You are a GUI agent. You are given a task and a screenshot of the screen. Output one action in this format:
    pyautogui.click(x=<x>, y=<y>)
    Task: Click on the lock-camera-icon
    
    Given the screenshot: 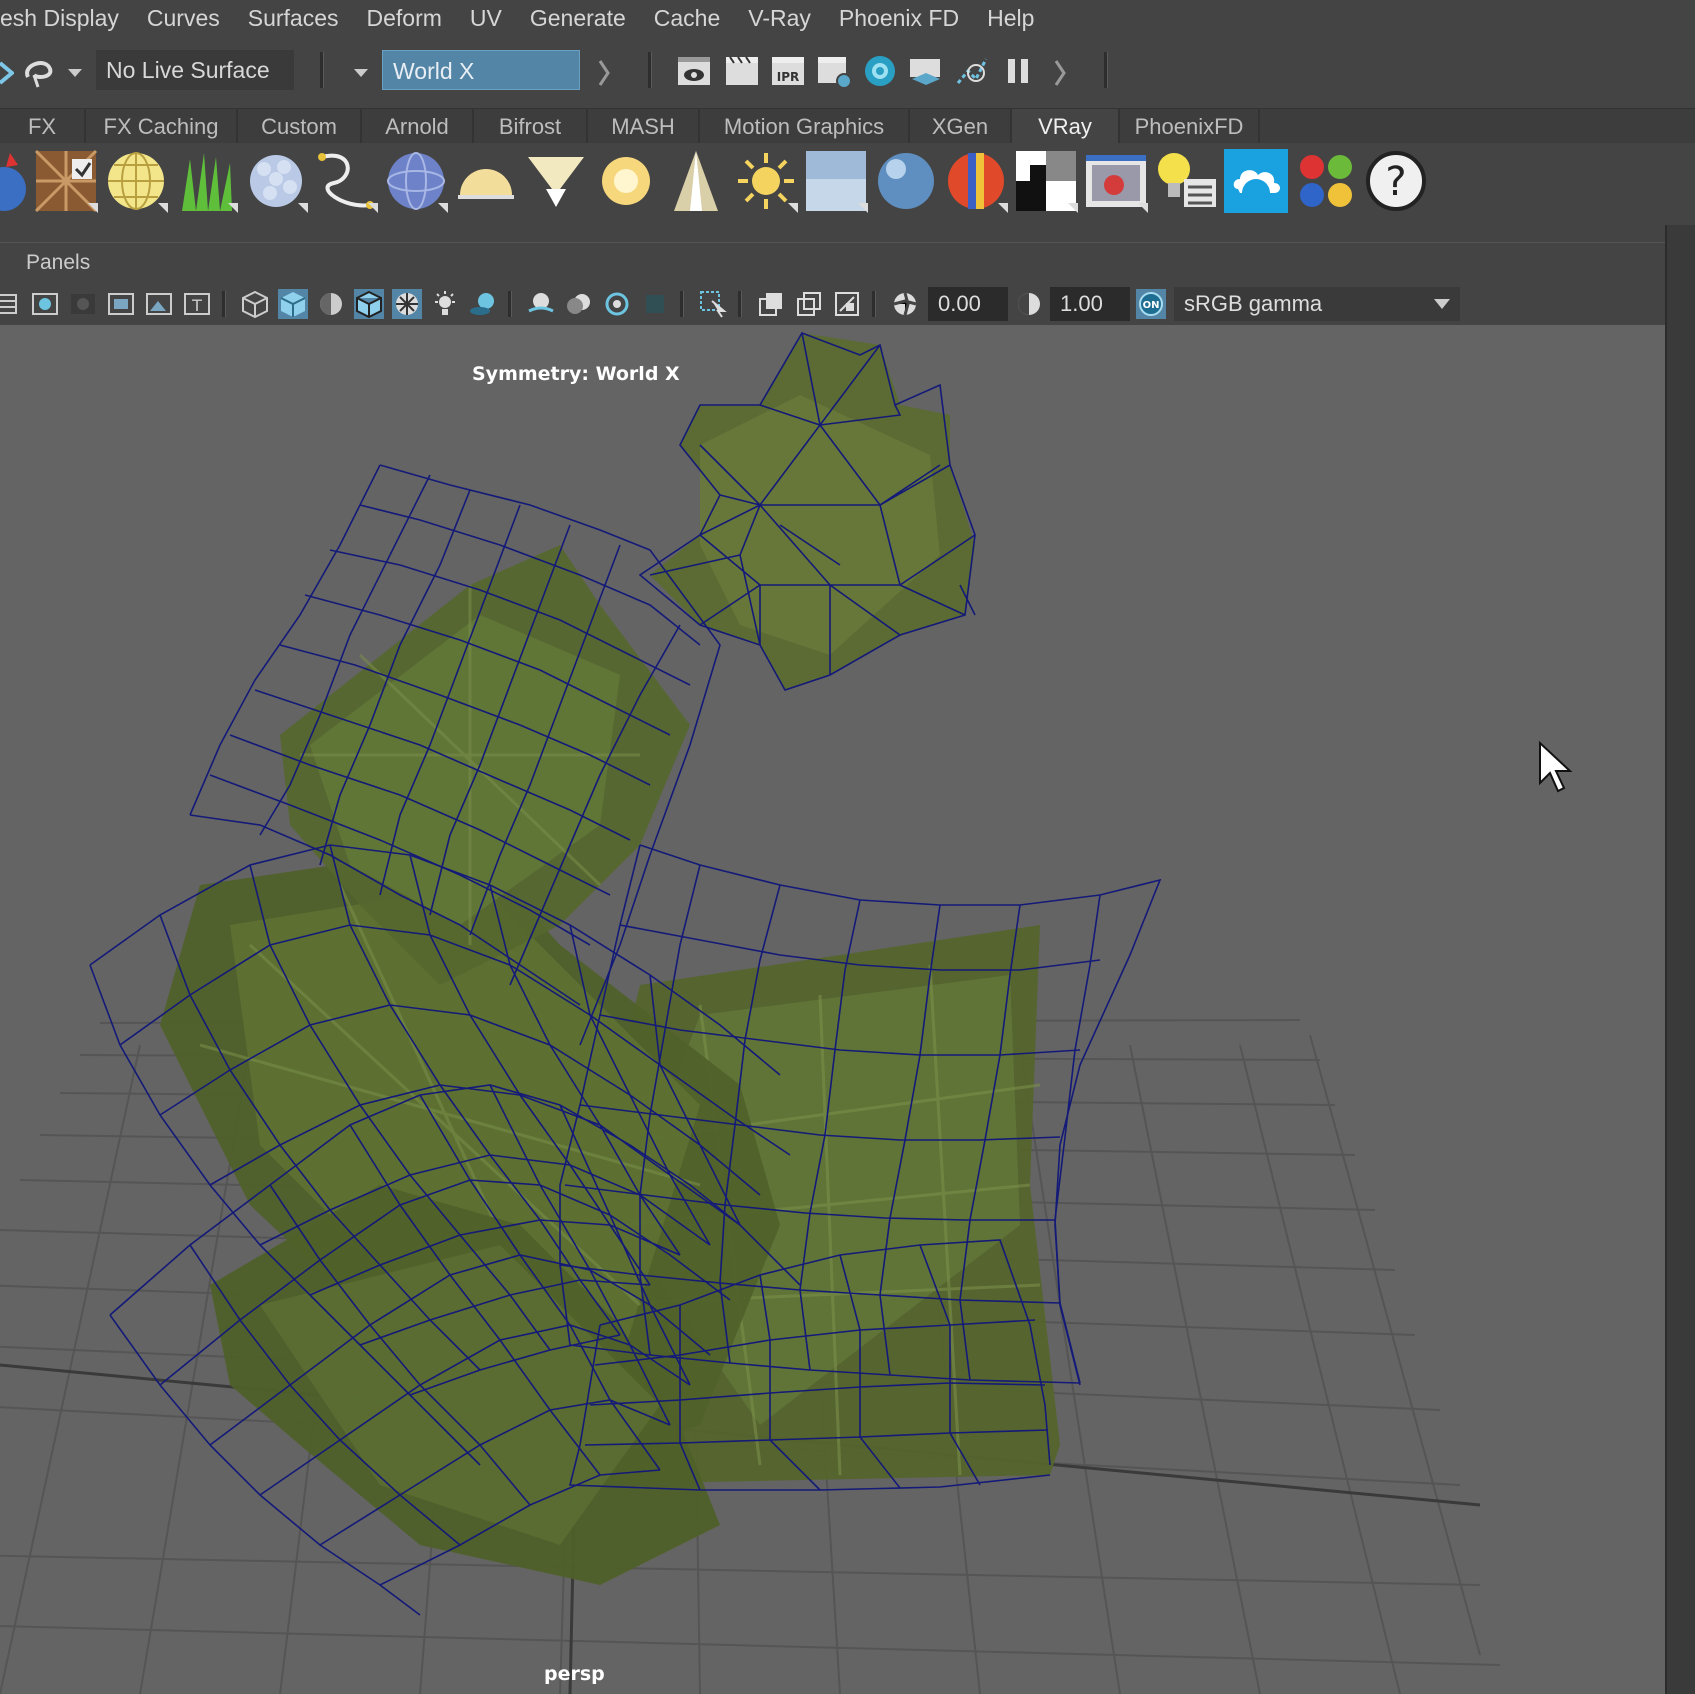 What is the action you would take?
    pyautogui.click(x=83, y=304)
    